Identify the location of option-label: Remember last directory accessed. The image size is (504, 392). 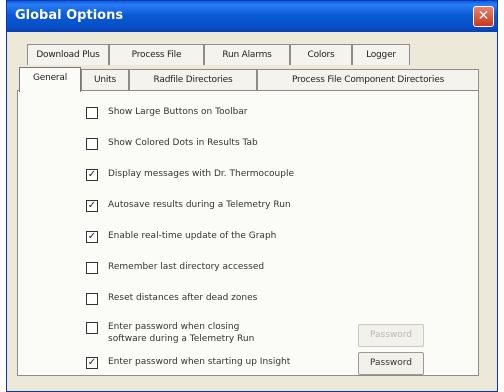
(186, 267).